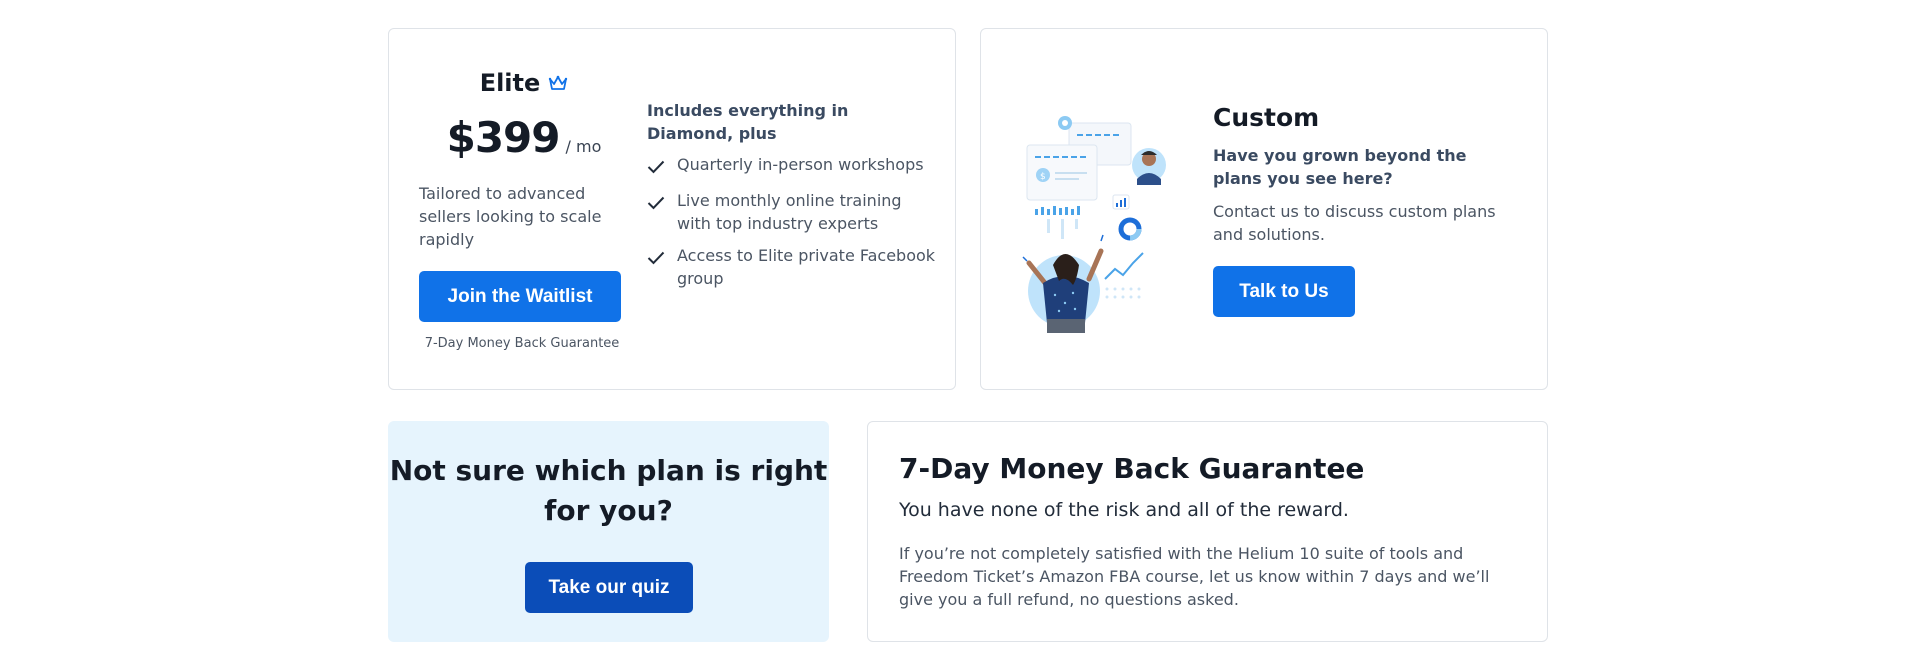  I want to click on join-waitlist-button: Join the Waitlist, so click(520, 296).